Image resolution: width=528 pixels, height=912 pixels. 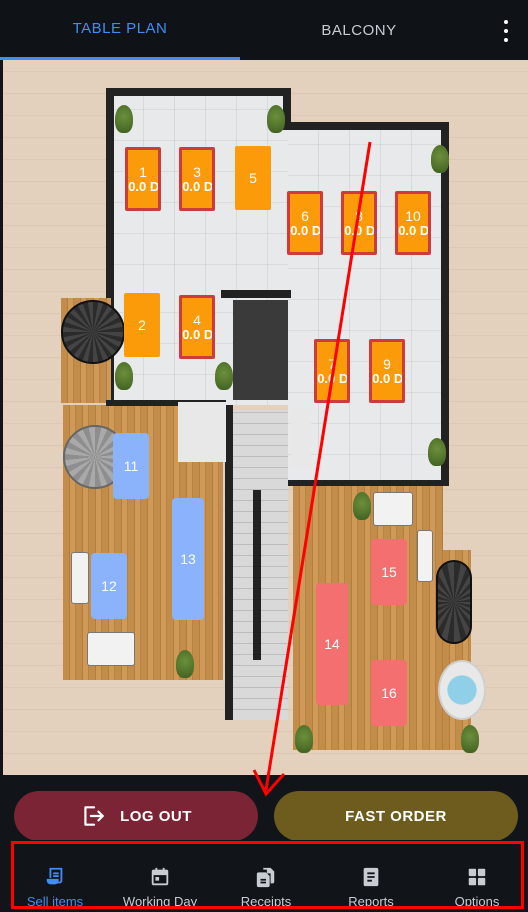 I want to click on table-number: 11, so click(x=131, y=466).